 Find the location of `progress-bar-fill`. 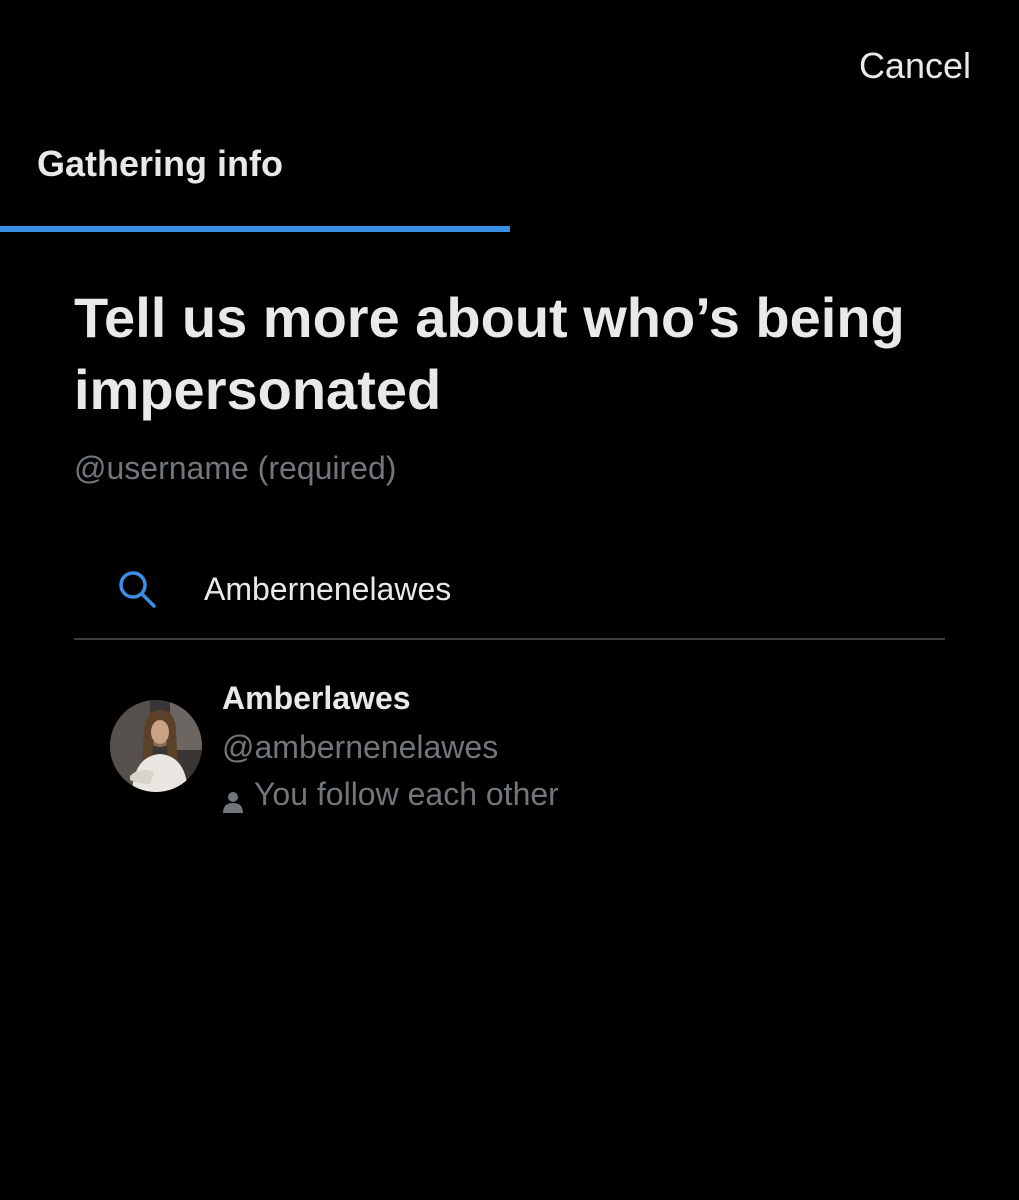

progress-bar-fill is located at coordinates (255, 229).